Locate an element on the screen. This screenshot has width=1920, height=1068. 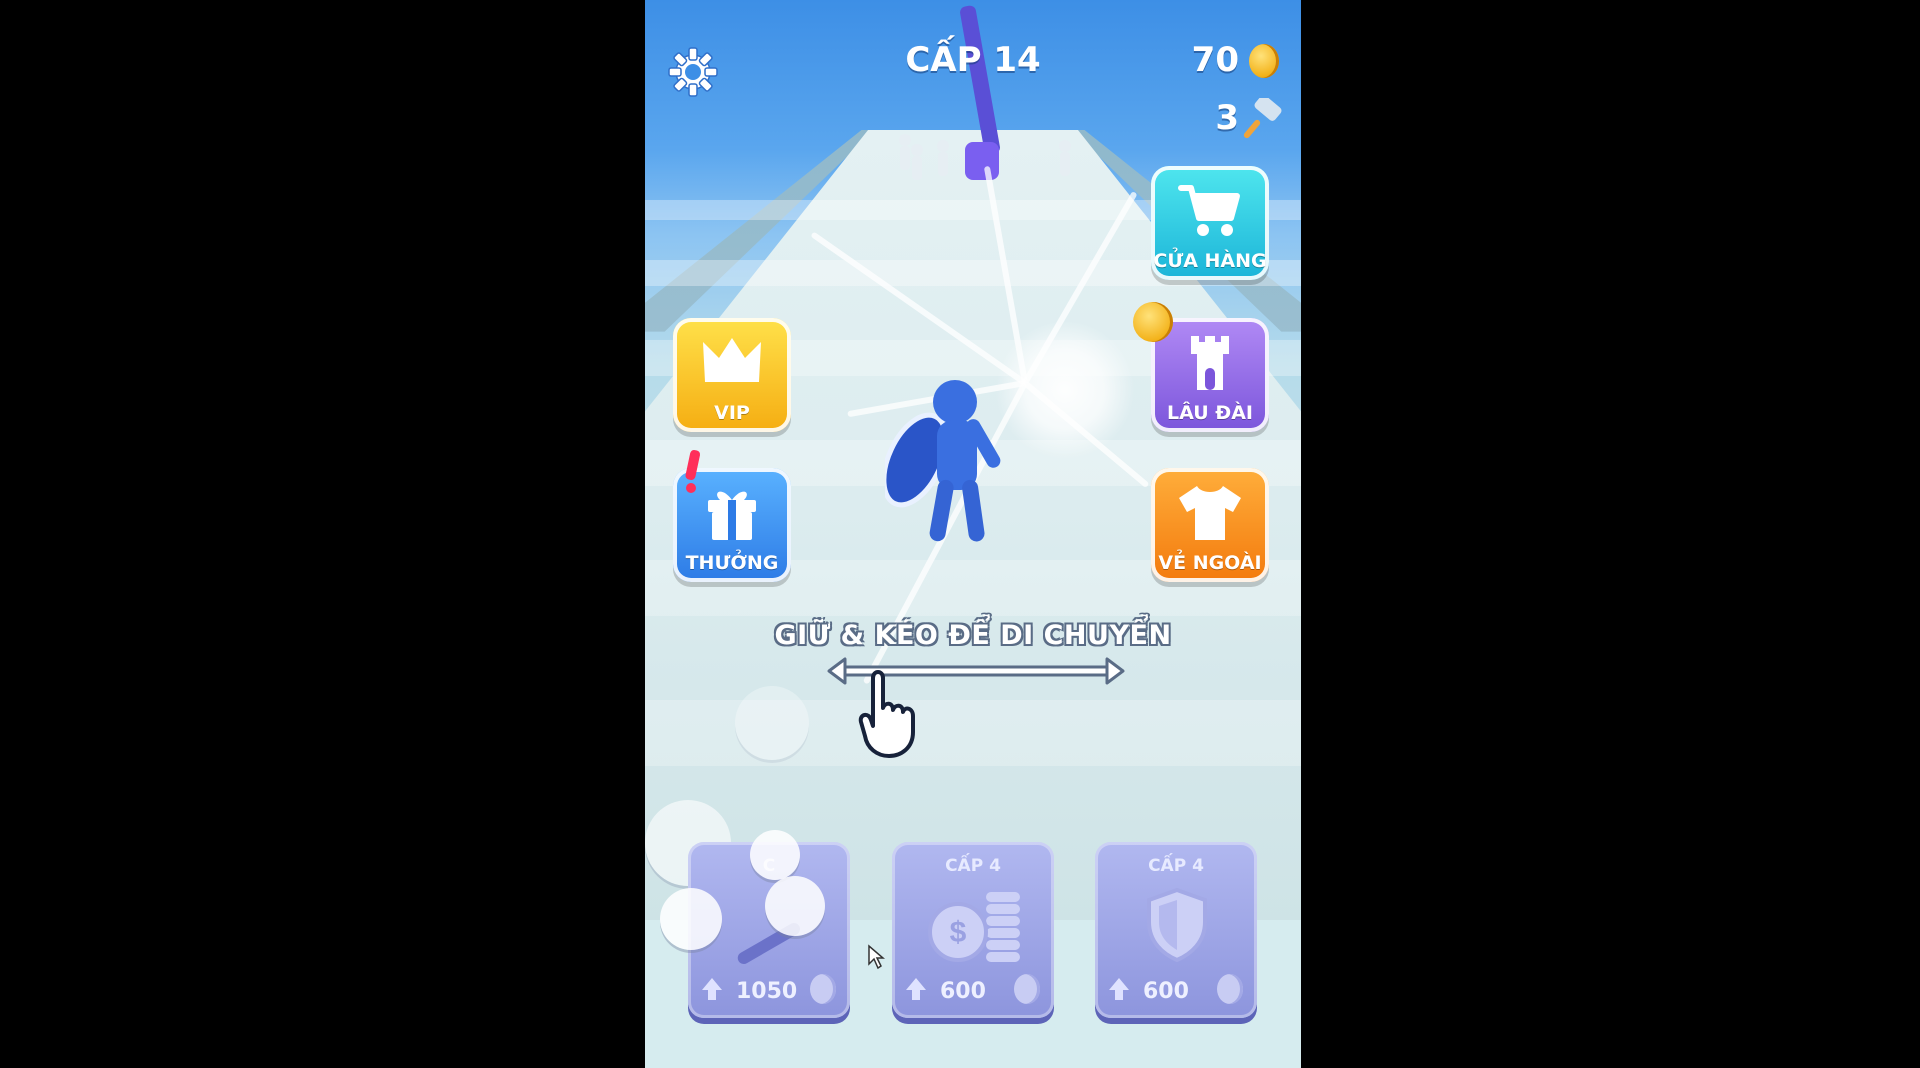
upgrade-card-defense: CẤP 4 600 is located at coordinates (1176, 930).